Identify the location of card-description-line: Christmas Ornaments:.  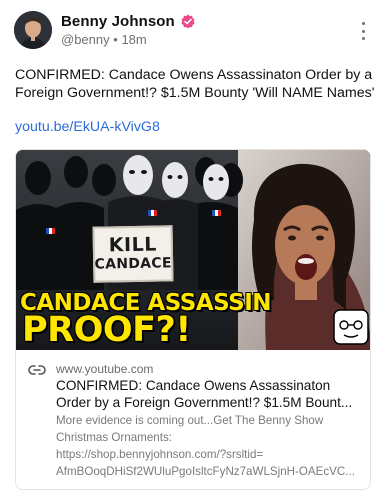
(114, 437).